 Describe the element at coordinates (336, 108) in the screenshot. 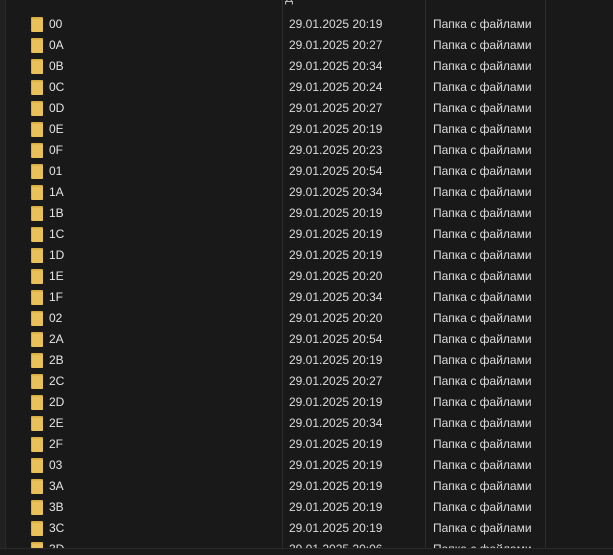

I see `item-date-modified: 29.01.2025 20:27` at that location.